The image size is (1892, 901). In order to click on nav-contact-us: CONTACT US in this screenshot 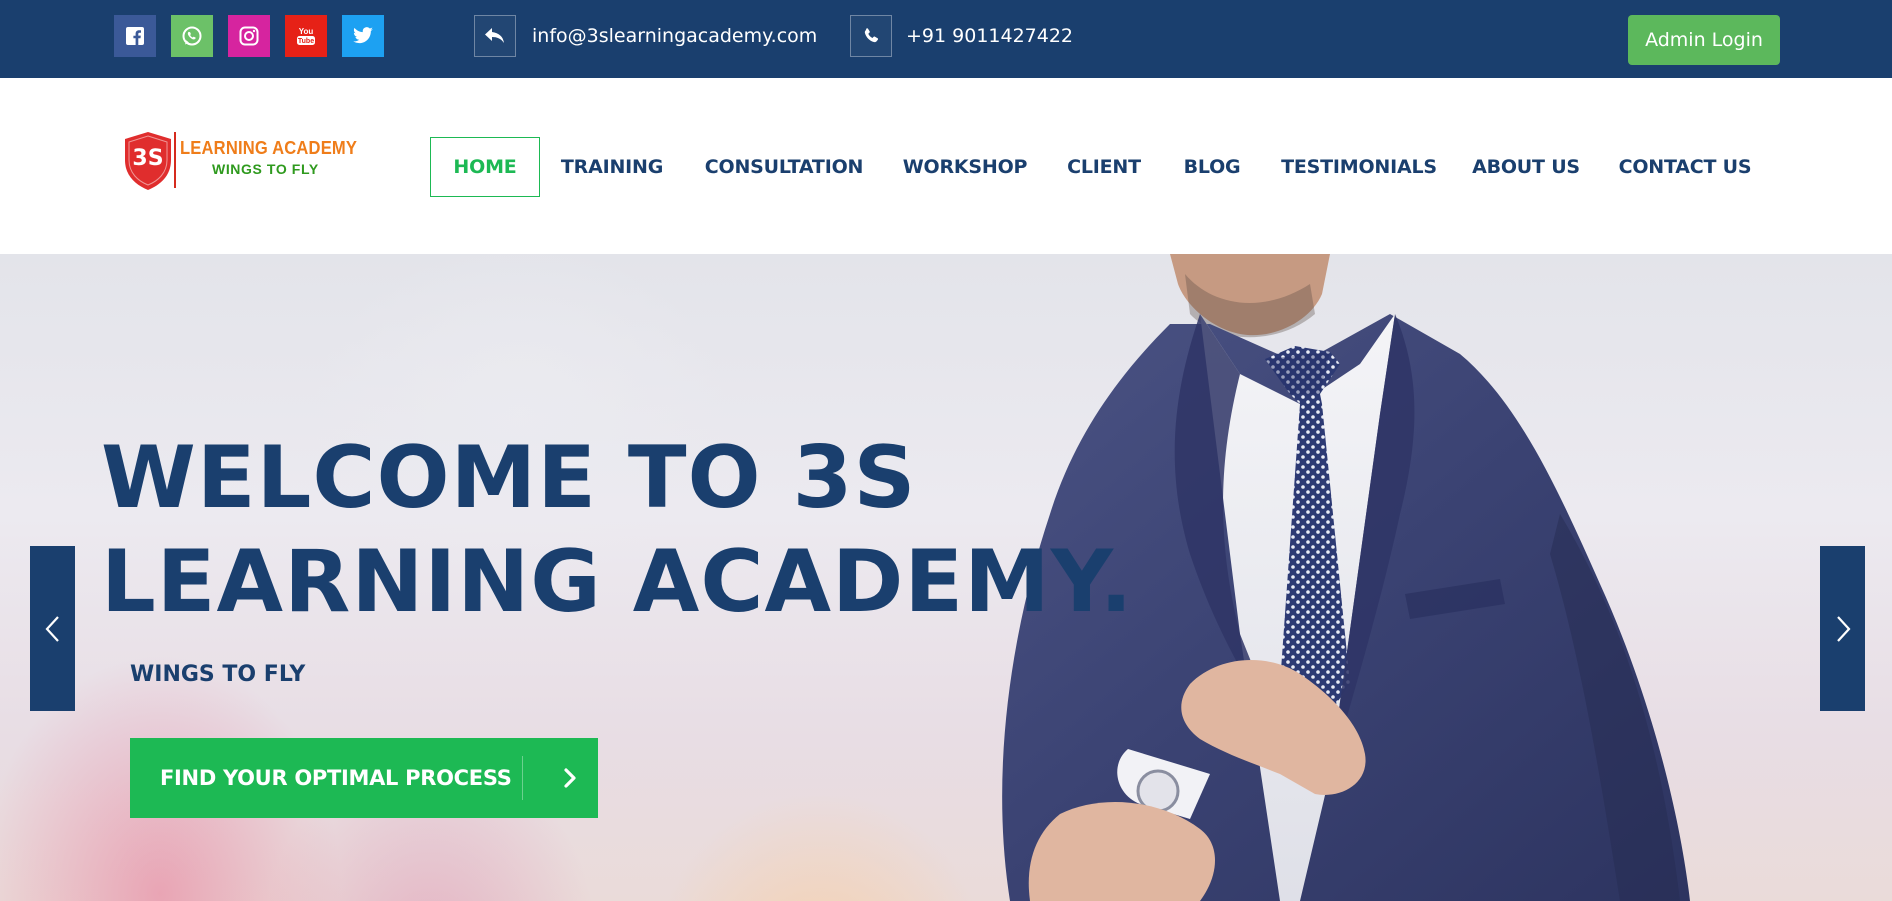, I will do `click(1685, 167)`.